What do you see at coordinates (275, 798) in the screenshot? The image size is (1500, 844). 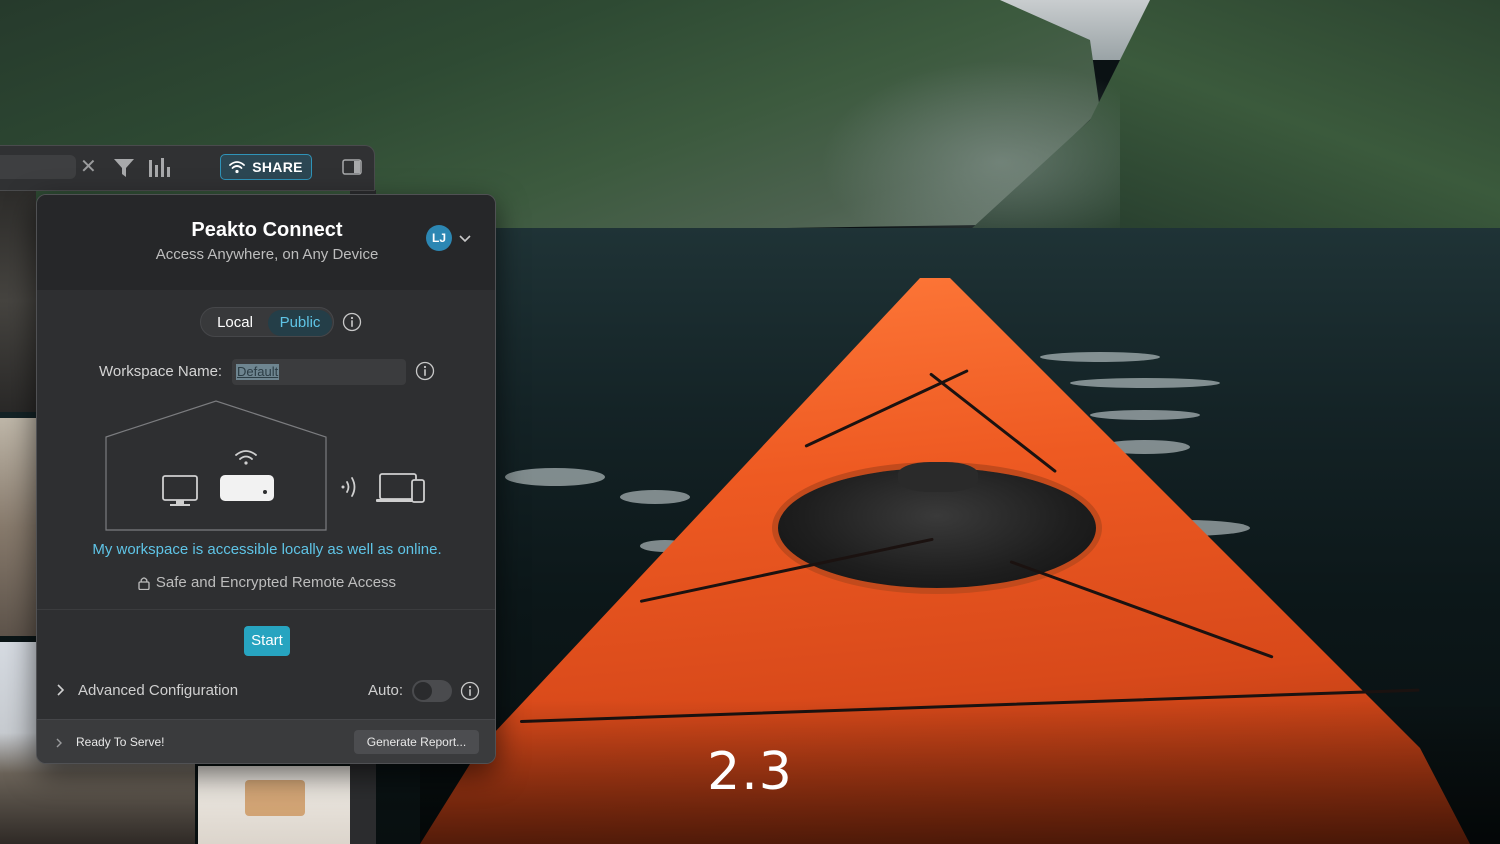 I see `thumbnail-detail` at bounding box center [275, 798].